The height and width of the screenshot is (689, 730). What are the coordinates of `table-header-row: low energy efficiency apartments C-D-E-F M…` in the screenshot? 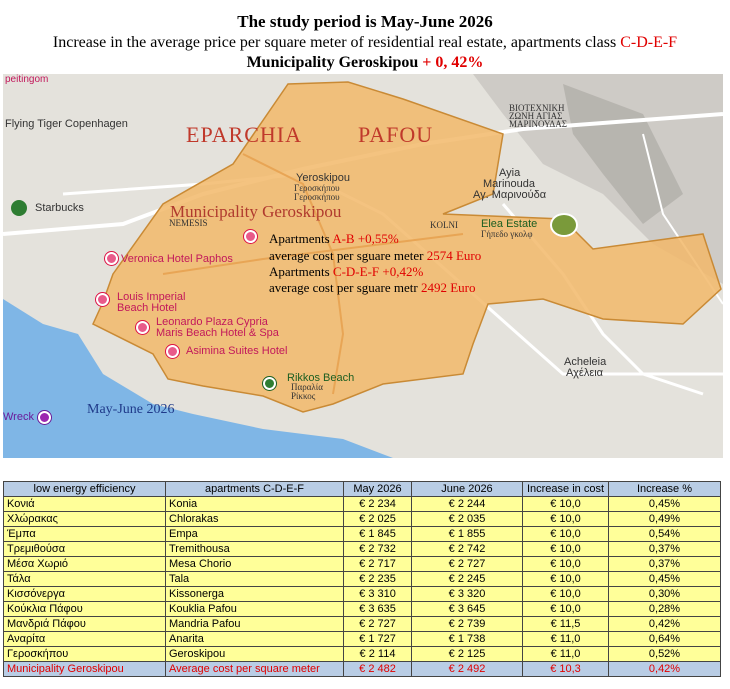 It's located at (362, 489).